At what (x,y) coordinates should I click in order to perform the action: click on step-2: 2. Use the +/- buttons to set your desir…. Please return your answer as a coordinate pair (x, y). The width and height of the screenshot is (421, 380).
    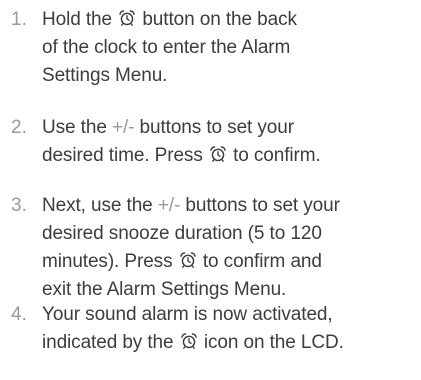
    Looking at the image, I should click on (210, 142).